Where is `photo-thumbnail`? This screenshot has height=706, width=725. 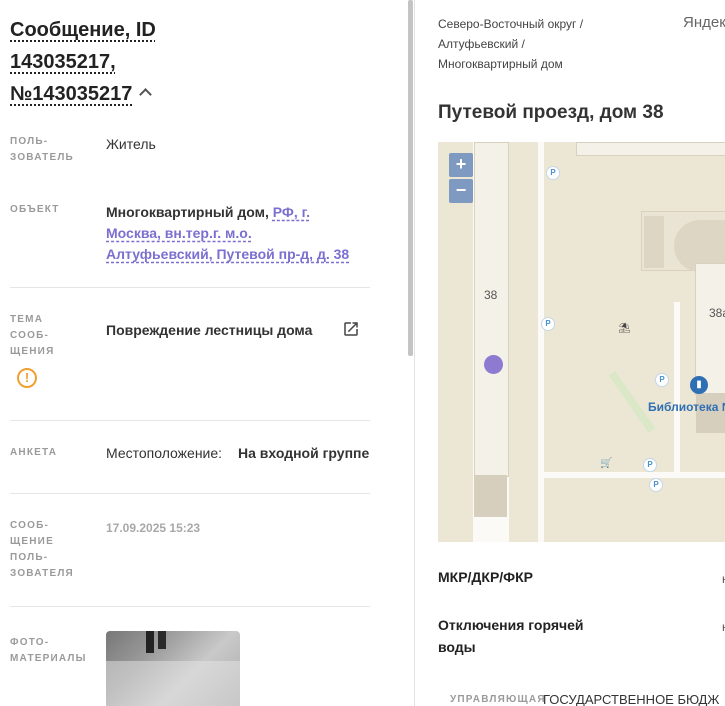
photo-thumbnail is located at coordinates (173, 668).